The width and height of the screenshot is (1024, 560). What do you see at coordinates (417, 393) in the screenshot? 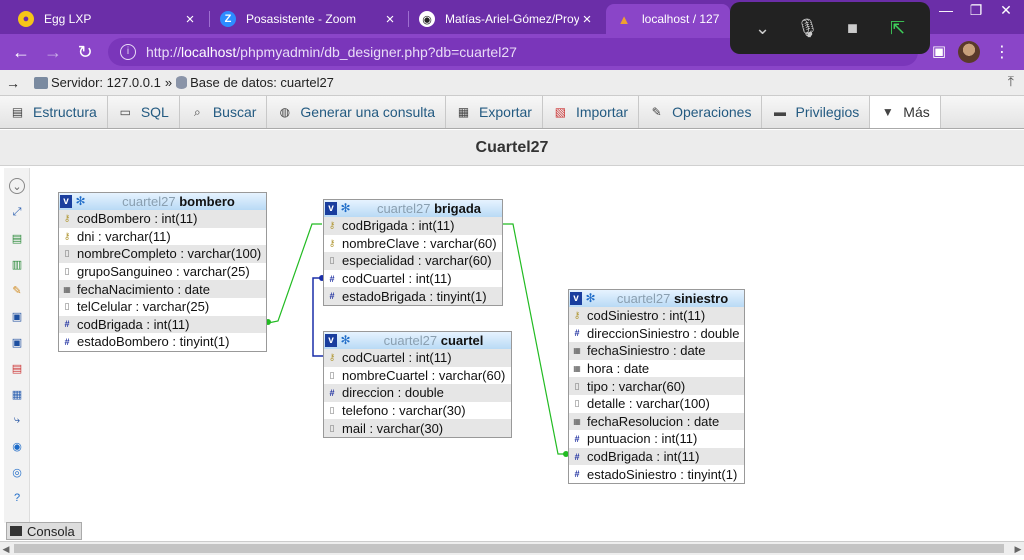
I see `field-row: # direccion : double` at bounding box center [417, 393].